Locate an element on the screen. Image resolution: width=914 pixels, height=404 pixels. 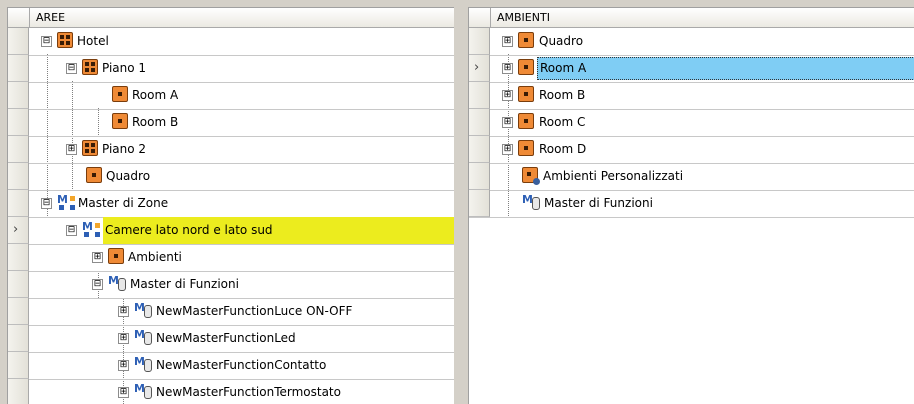
ambienti-header-label: AMBIENTI is located at coordinates (523, 17).